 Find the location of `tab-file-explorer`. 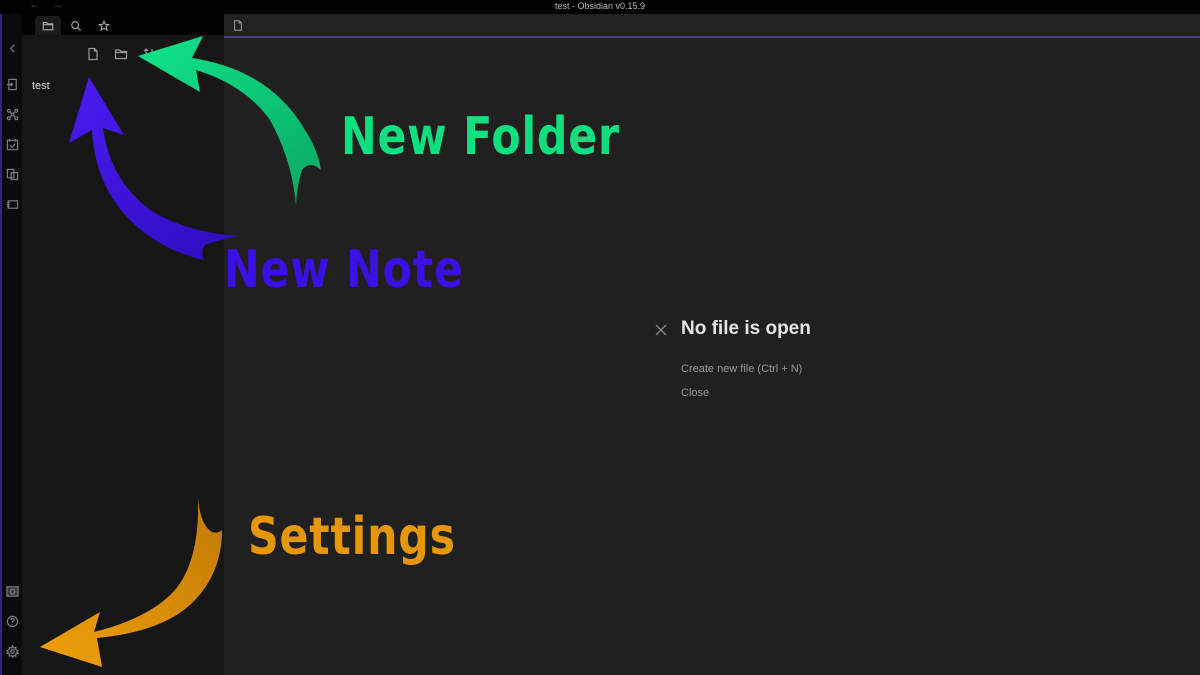

tab-file-explorer is located at coordinates (48, 25).